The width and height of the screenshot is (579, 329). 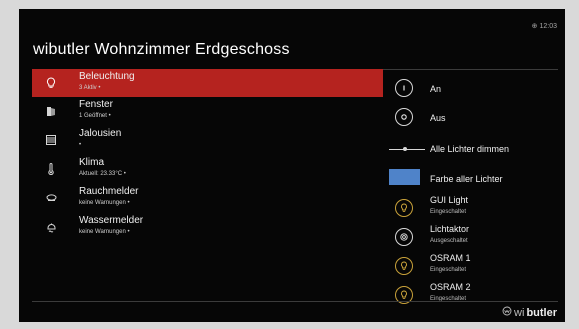 I want to click on power-off-icon, so click(x=404, y=117).